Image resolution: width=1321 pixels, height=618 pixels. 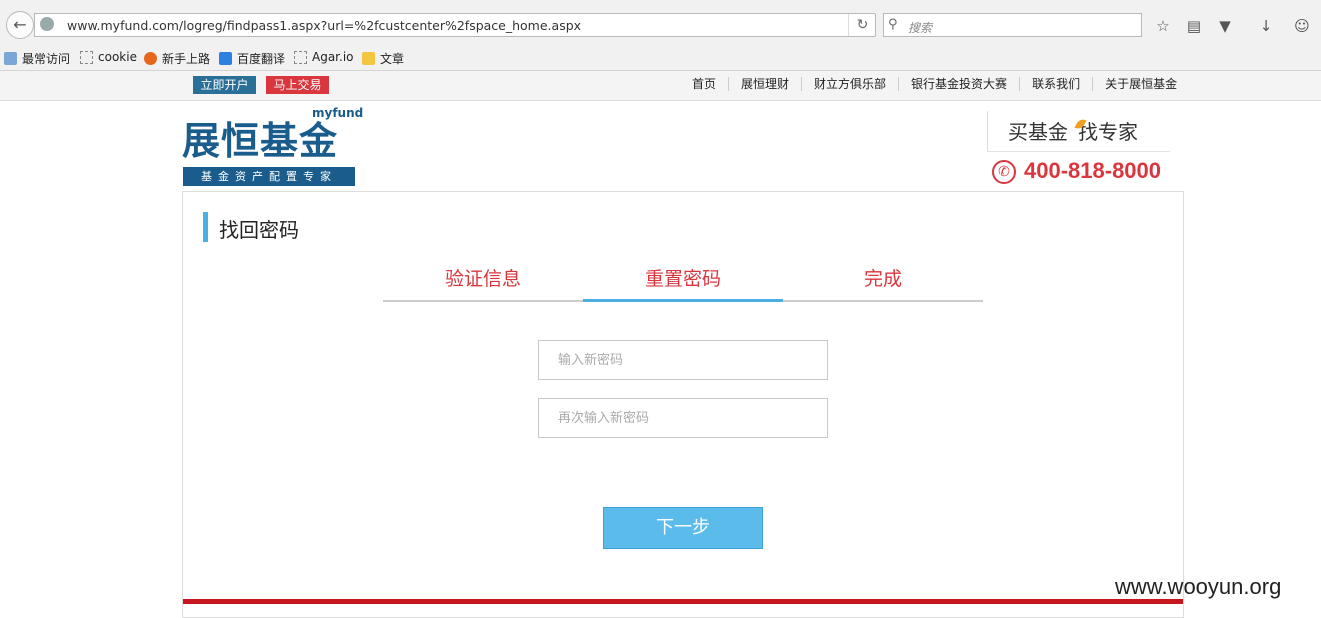 I want to click on watermark-text: www.wooyun.org, so click(x=1198, y=586).